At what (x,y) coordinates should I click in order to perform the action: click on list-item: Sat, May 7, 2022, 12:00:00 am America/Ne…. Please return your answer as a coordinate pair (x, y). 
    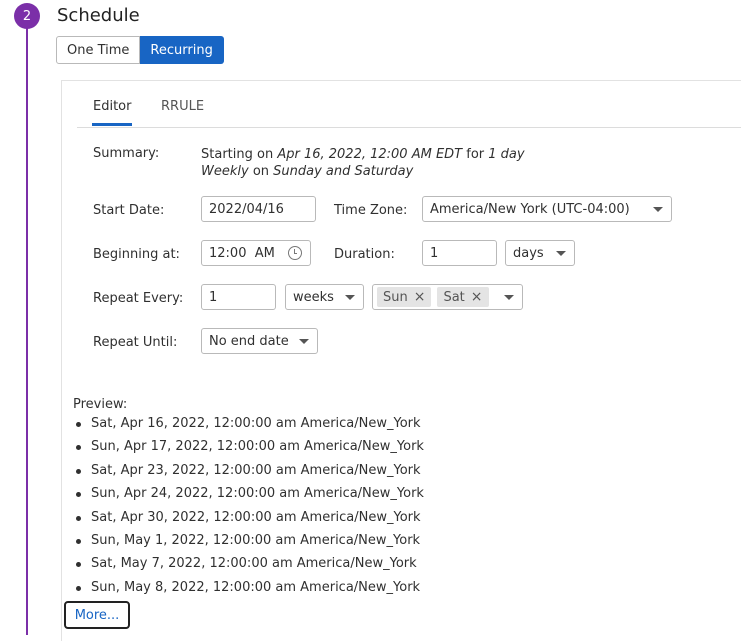
    Looking at the image, I should click on (248, 563).